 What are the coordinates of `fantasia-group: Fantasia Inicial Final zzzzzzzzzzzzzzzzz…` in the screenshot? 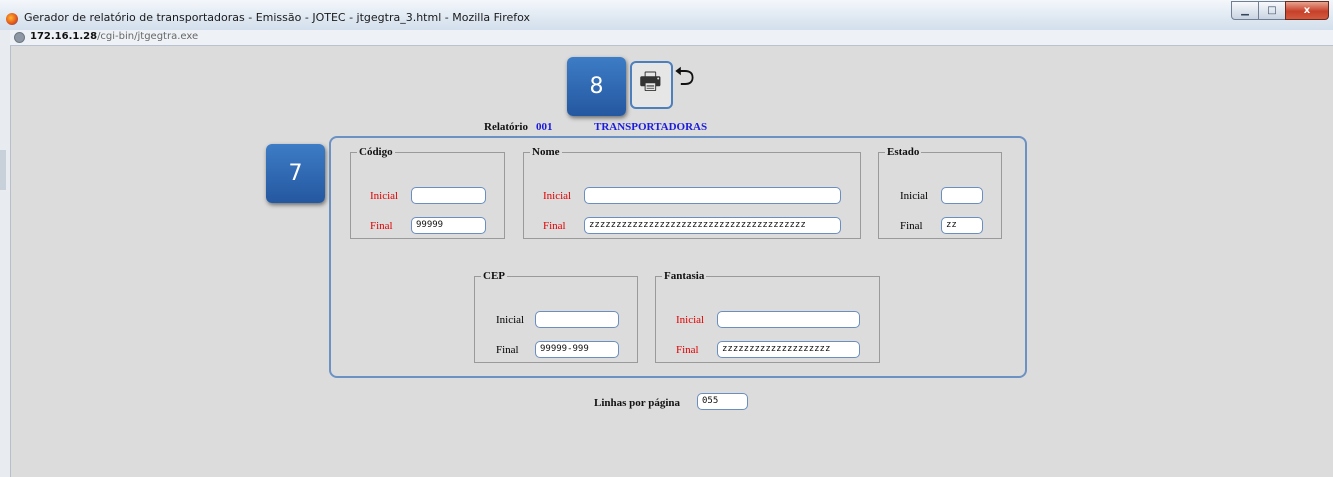 It's located at (767, 316).